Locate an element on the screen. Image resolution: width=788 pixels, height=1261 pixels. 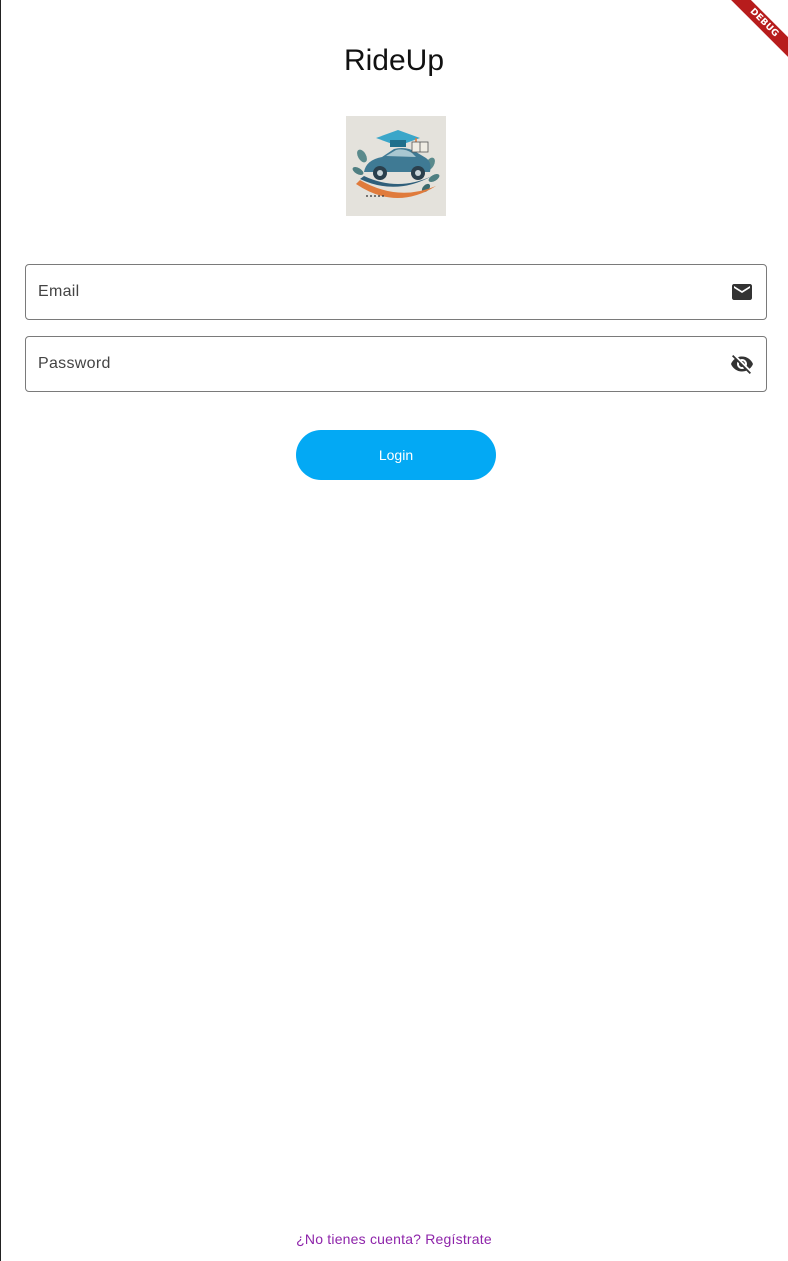
password-input is located at coordinates (396, 364).